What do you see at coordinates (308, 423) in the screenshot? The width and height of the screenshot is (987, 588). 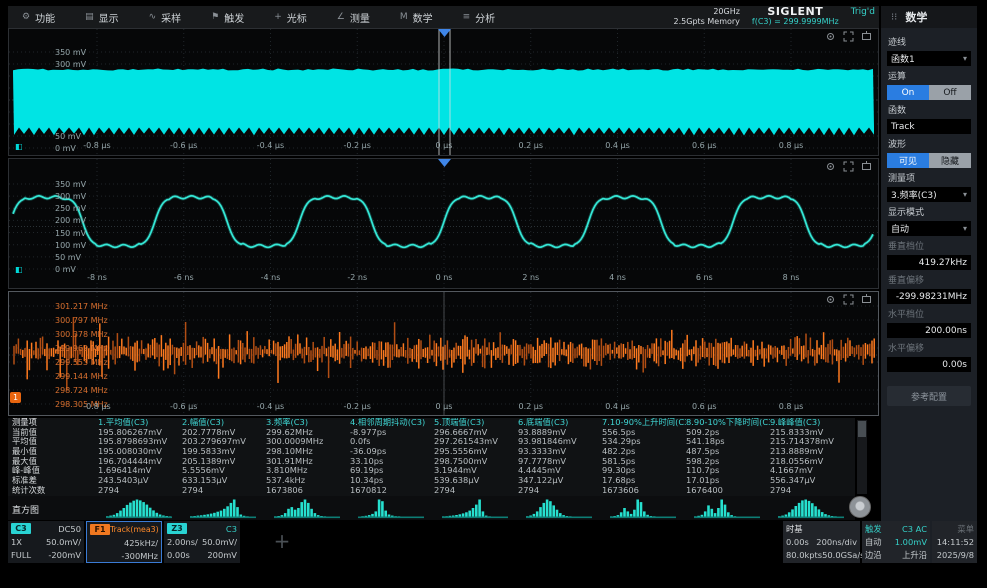 I see `measurement-column-header: 3.频率(C3)` at bounding box center [308, 423].